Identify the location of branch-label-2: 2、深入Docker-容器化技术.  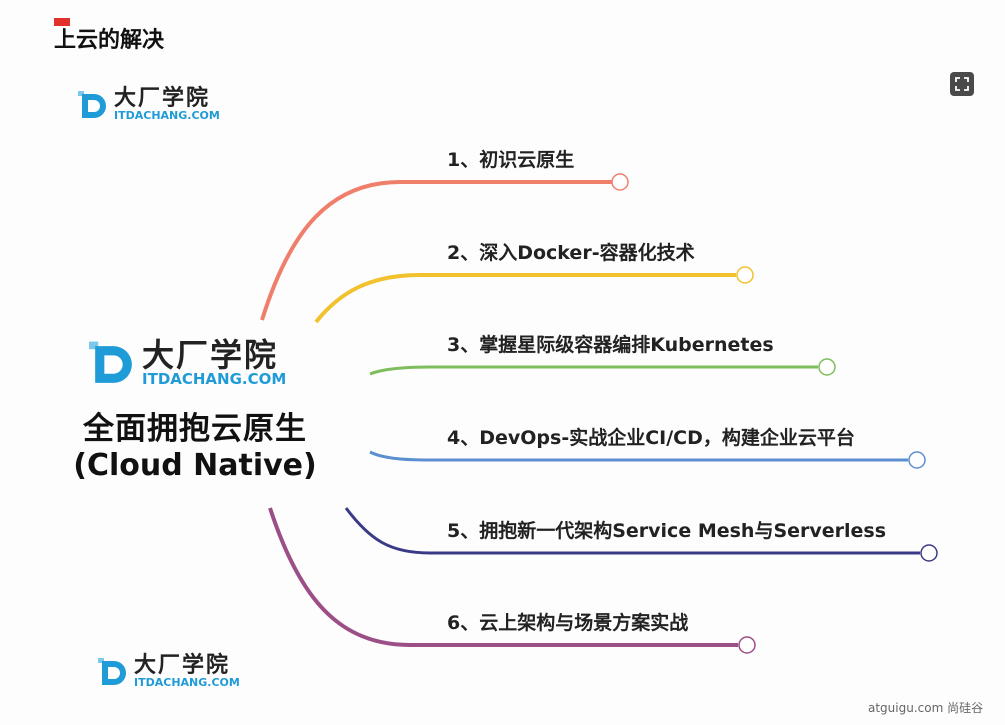
(571, 253).